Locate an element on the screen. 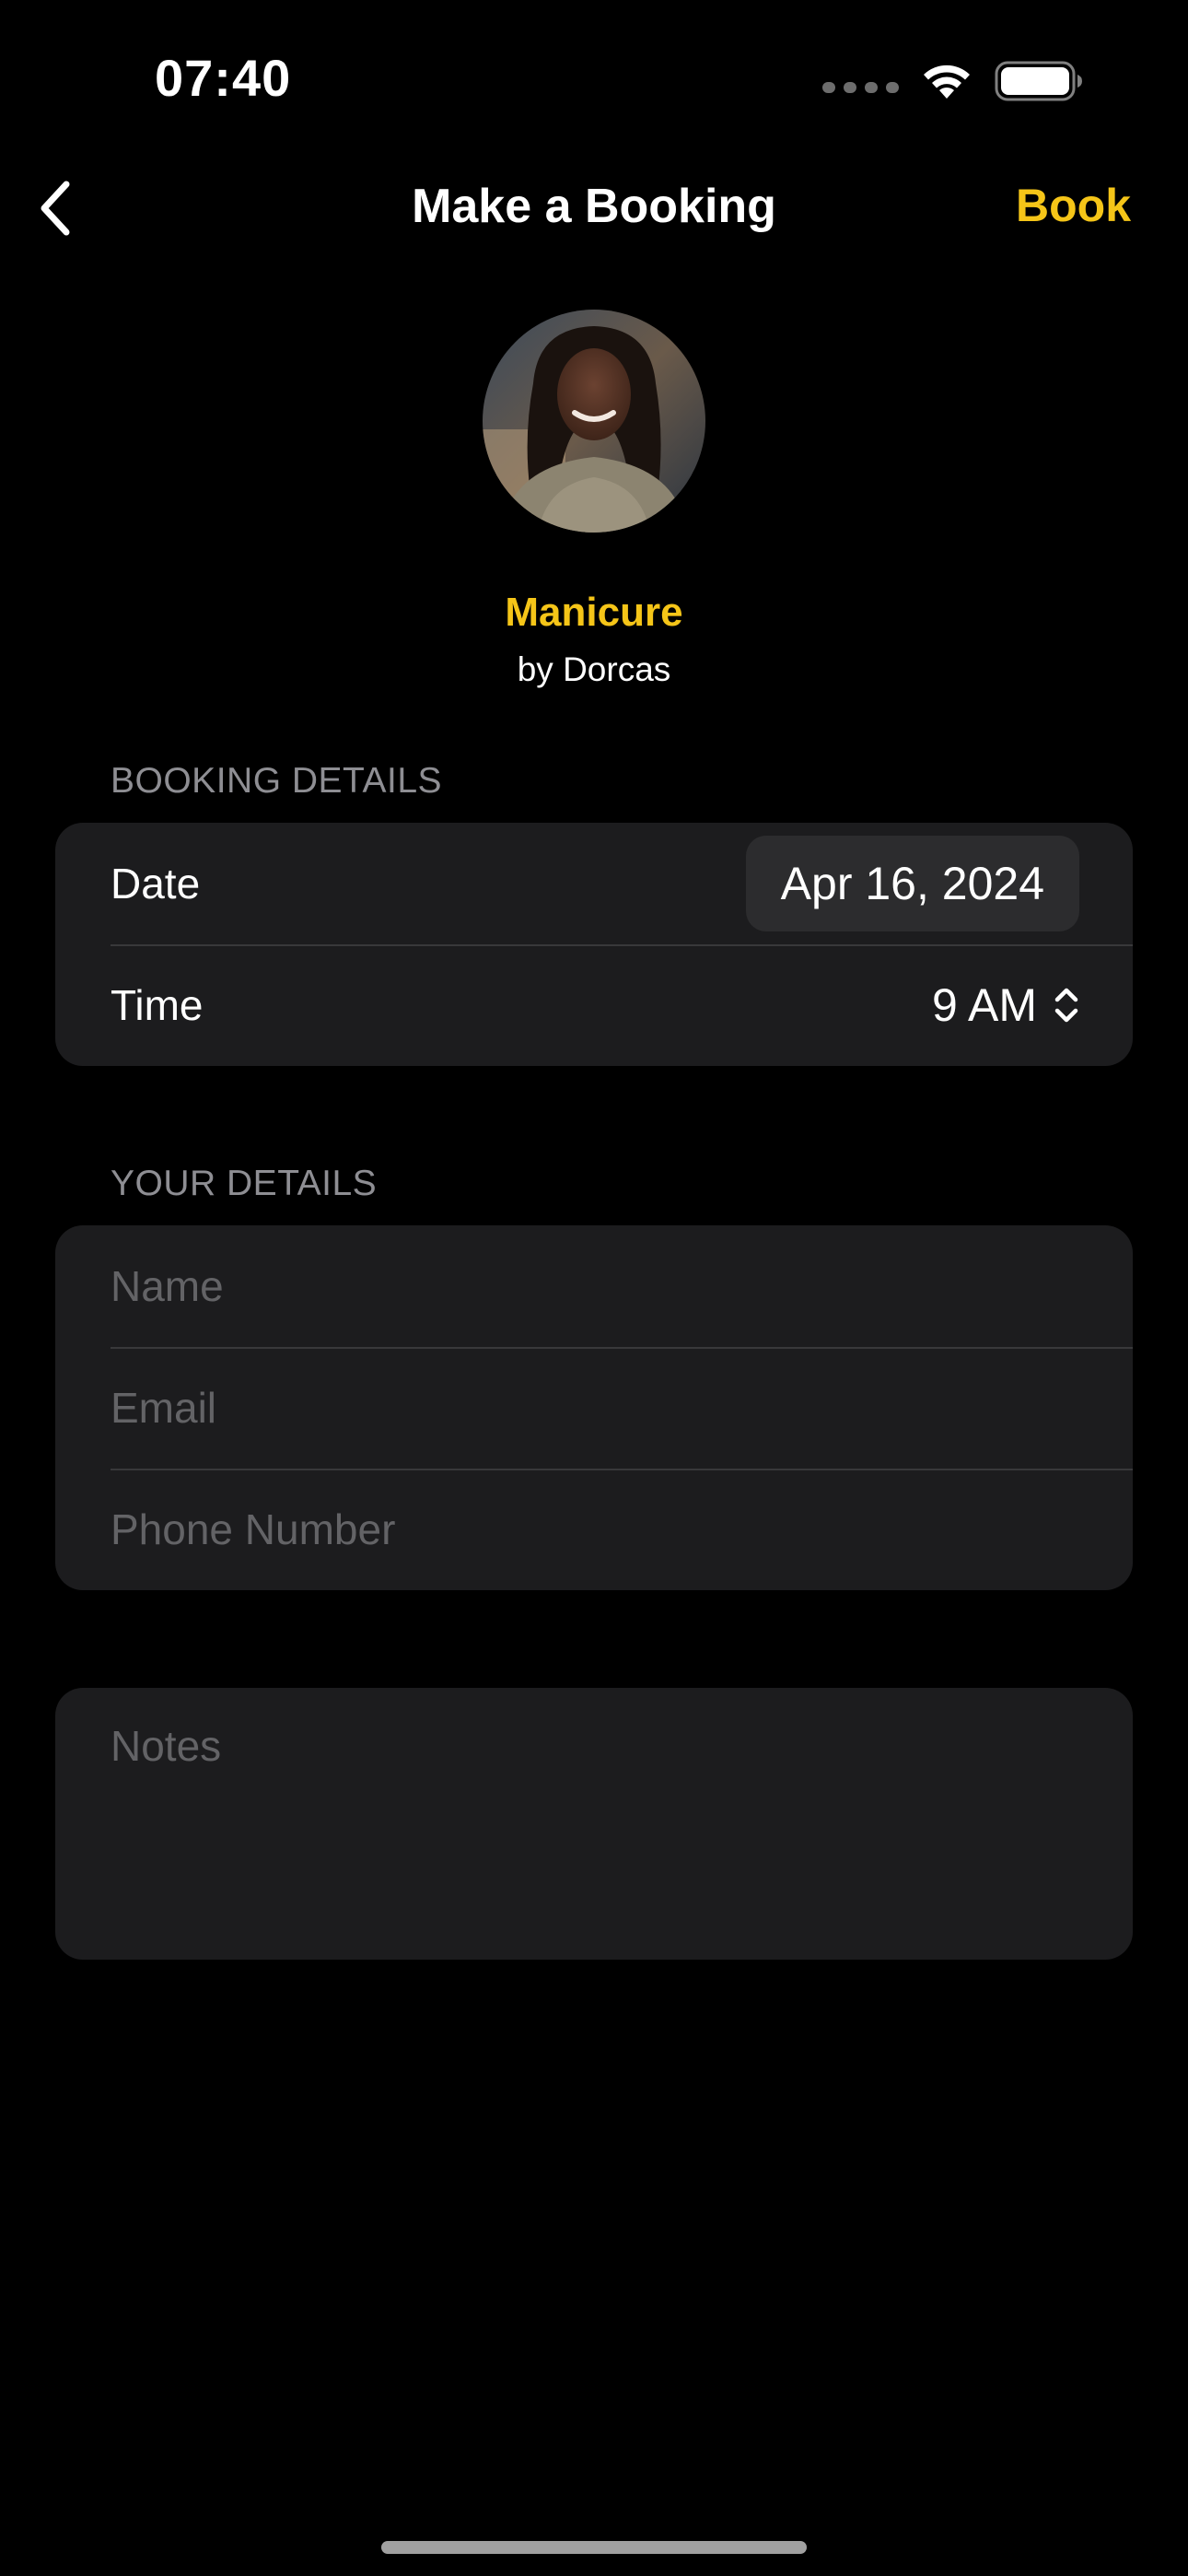 The image size is (1188, 2576). service-name: Manicure is located at coordinates (594, 612).